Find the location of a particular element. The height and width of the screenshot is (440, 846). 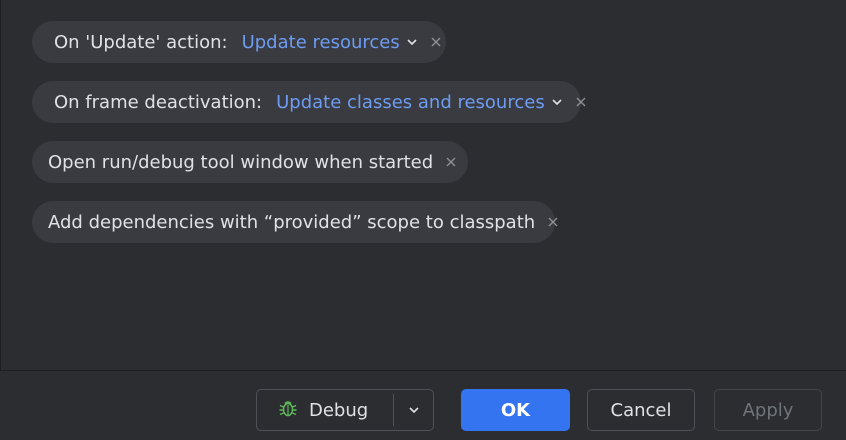

bug-icon is located at coordinates (288, 410).